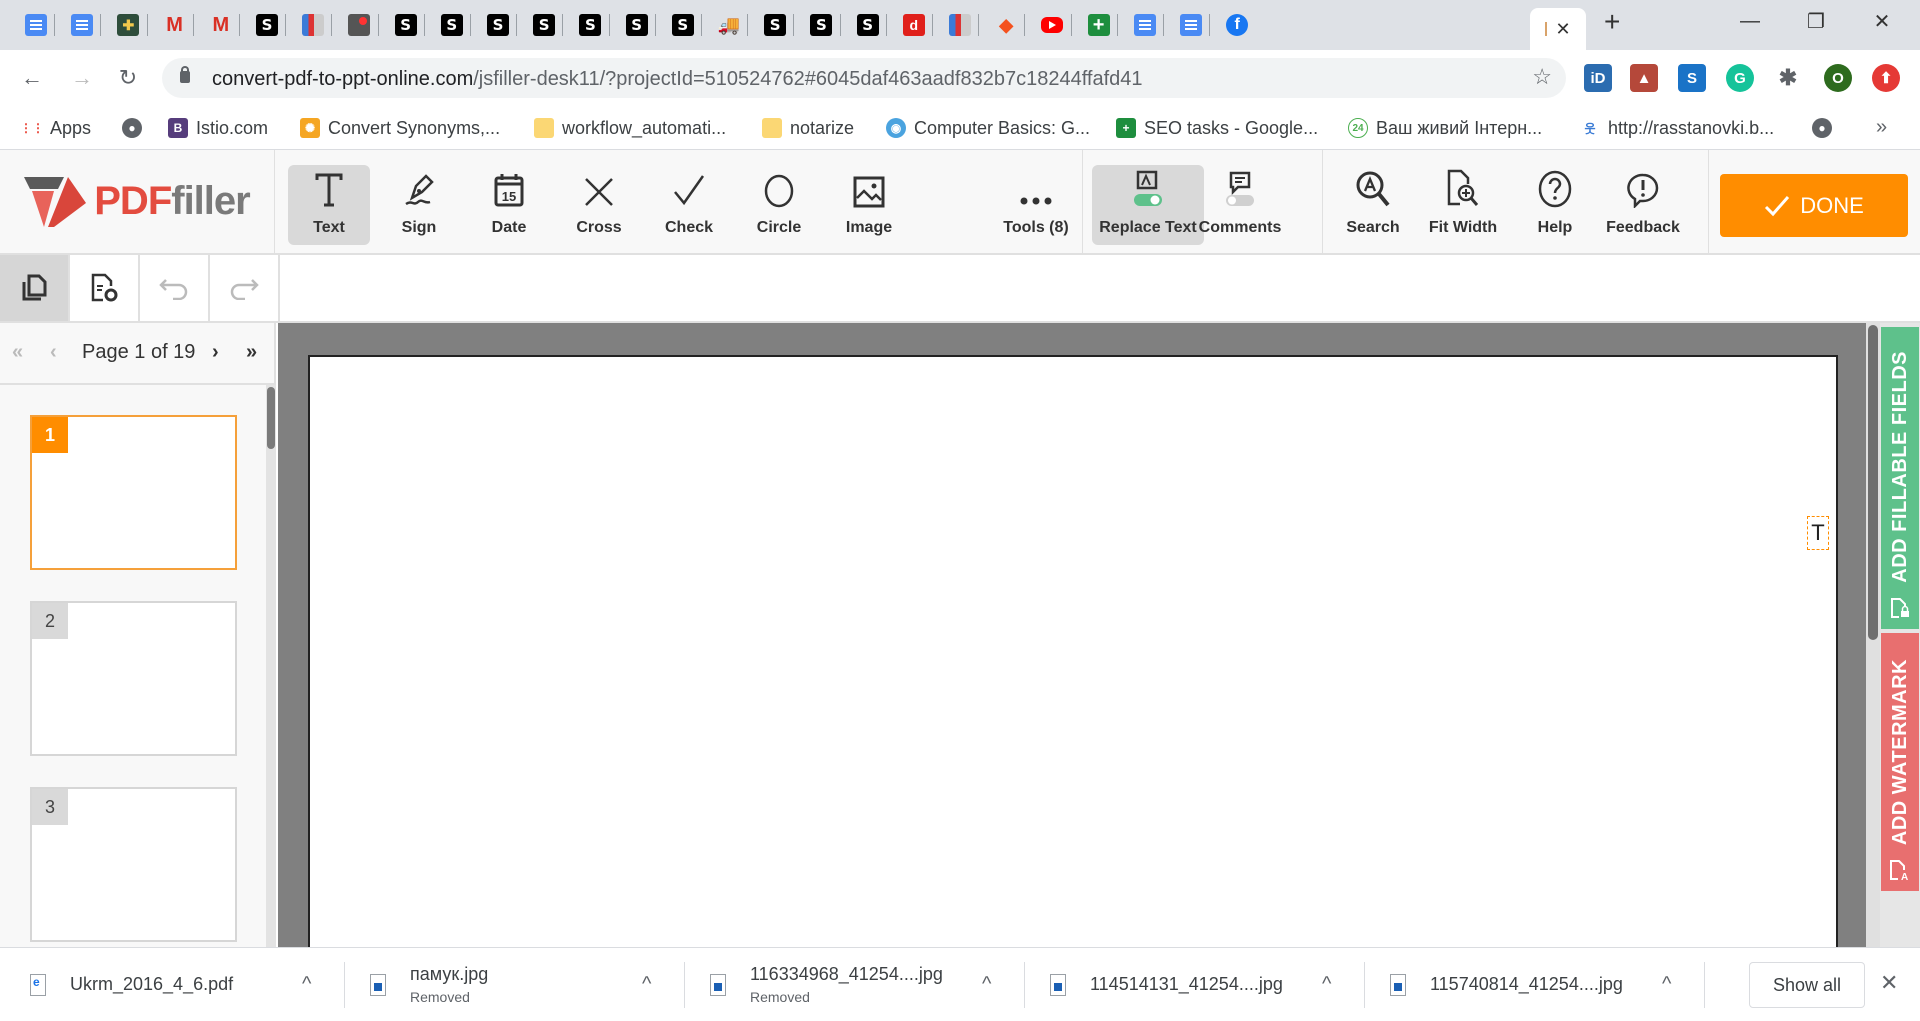 The height and width of the screenshot is (1021, 1920). What do you see at coordinates (689, 227) in the screenshot?
I see `tool-label: Check` at bounding box center [689, 227].